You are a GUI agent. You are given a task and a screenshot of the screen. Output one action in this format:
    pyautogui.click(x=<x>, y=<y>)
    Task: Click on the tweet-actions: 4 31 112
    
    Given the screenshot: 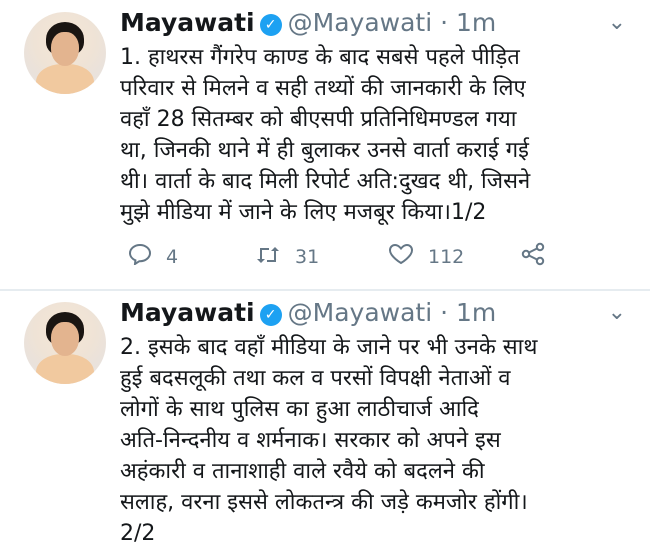 What is the action you would take?
    pyautogui.click(x=370, y=257)
    